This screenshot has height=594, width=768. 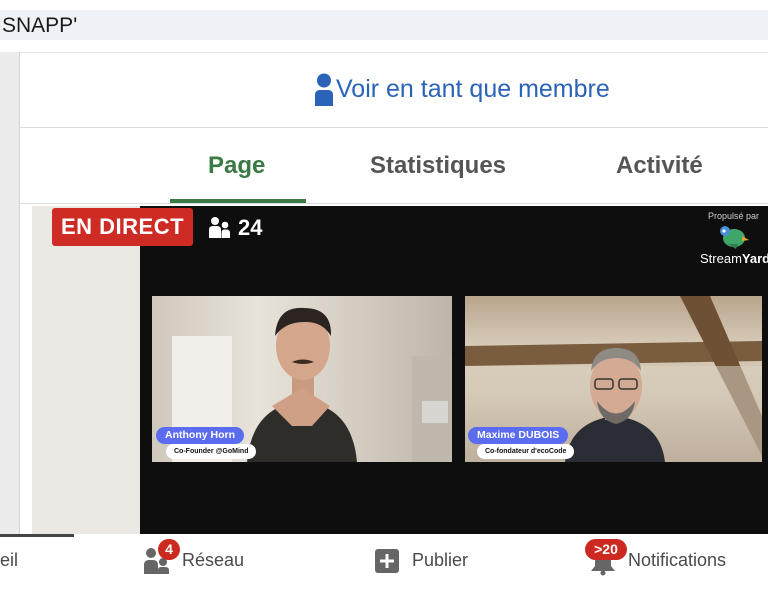 I want to click on participant-1-role: Co-Founder @GoMind, so click(x=211, y=451).